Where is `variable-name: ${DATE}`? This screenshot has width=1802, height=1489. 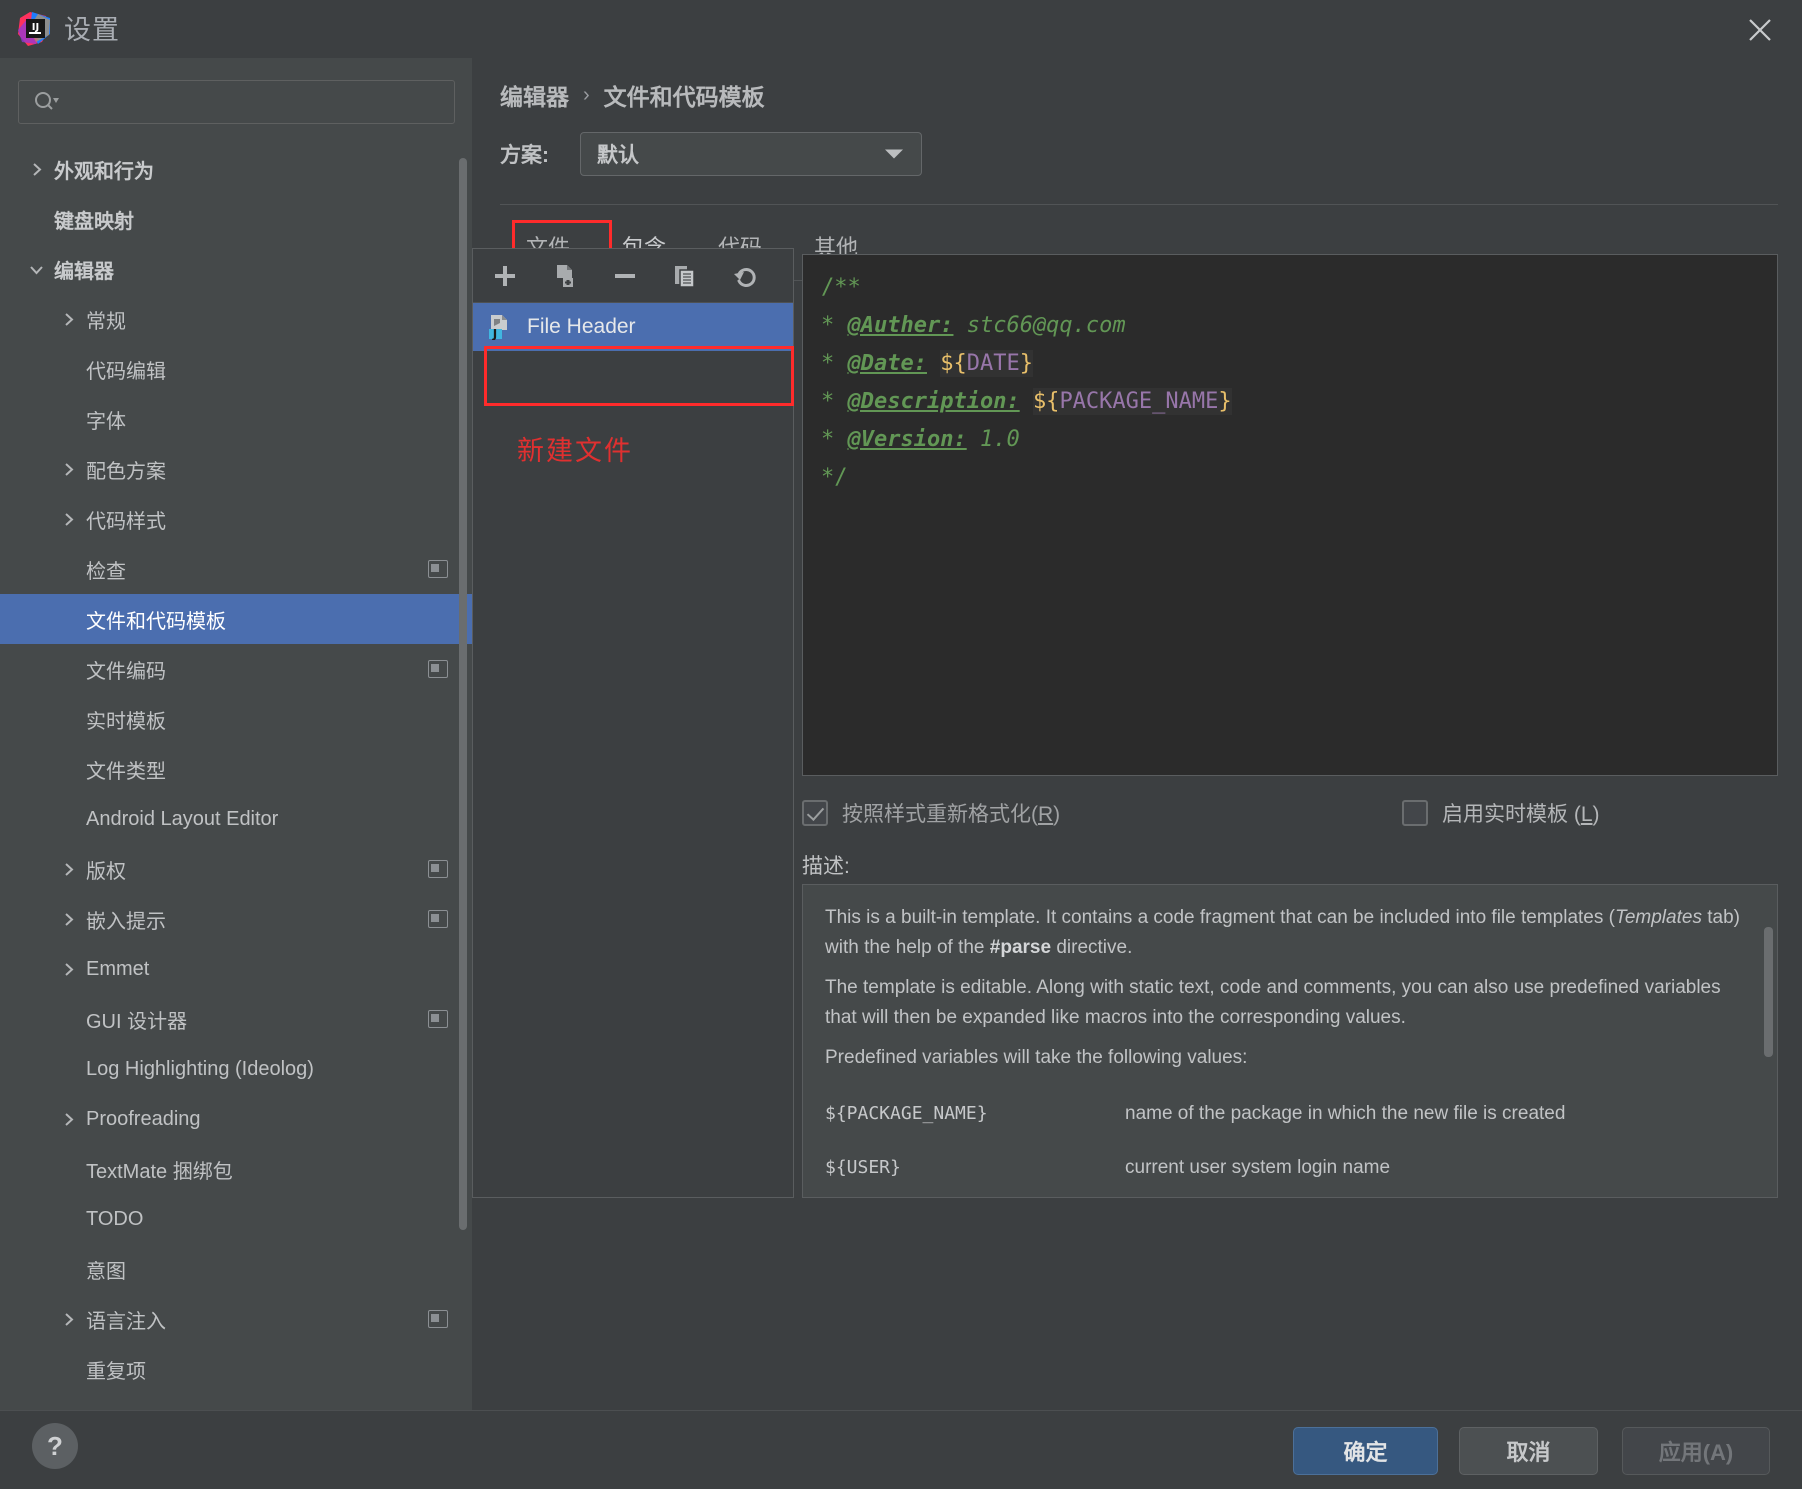 variable-name: ${DATE} is located at coordinates (975, 1196).